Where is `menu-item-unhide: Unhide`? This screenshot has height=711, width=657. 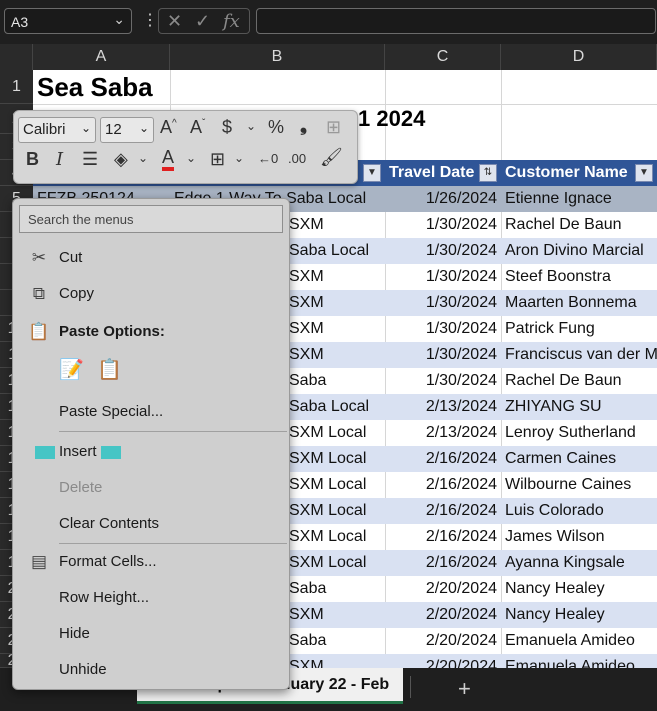
menu-item-unhide: Unhide is located at coordinates (151, 670).